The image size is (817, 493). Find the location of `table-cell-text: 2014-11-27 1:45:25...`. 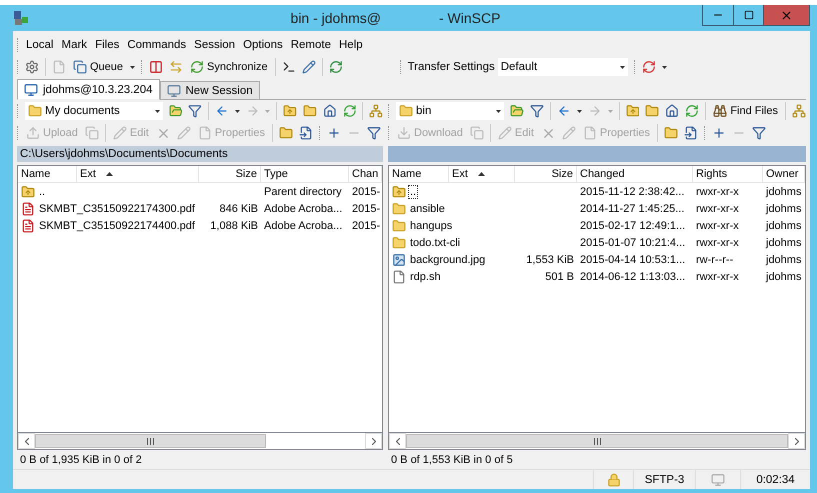

table-cell-text: 2014-11-27 1:45:25... is located at coordinates (632, 208).